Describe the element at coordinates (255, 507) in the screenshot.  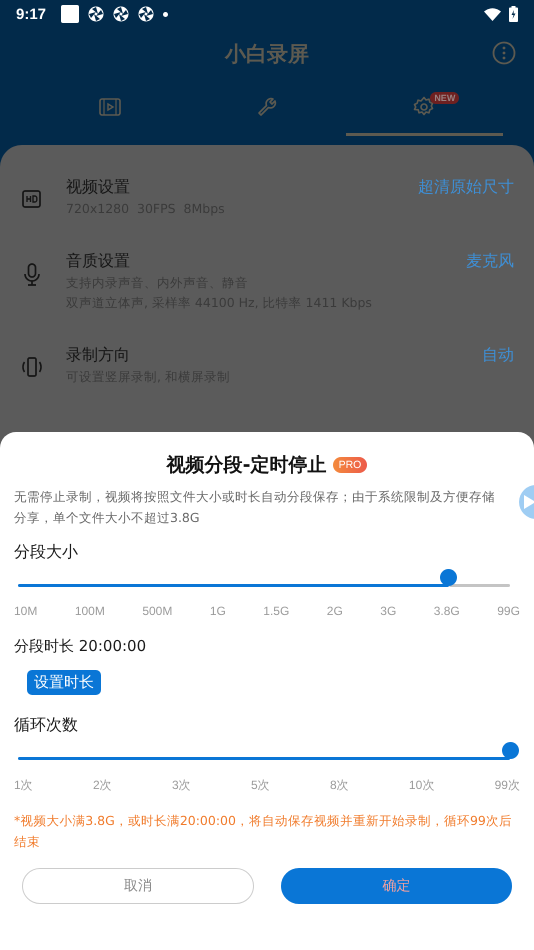
I see `dialog-description: 无需停止录制，视频将按照文件大小或时长自动分段保存；由于系统限制及方便存储分享，单个文件大小不超过3.8G` at that location.